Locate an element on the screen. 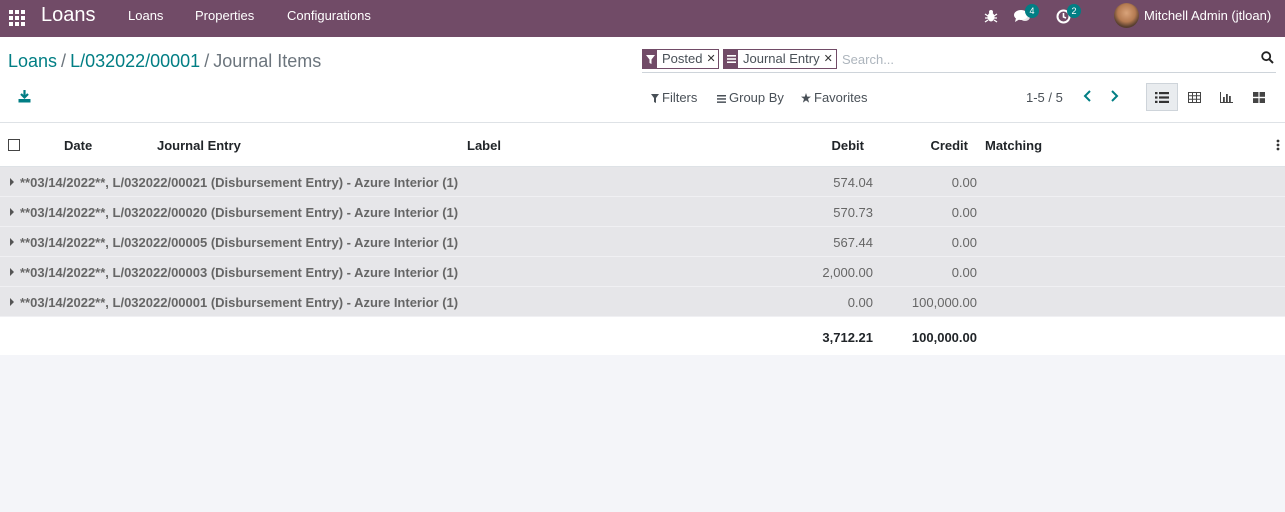 This screenshot has width=1285, height=512. column-header-date: Date is located at coordinates (78, 145).